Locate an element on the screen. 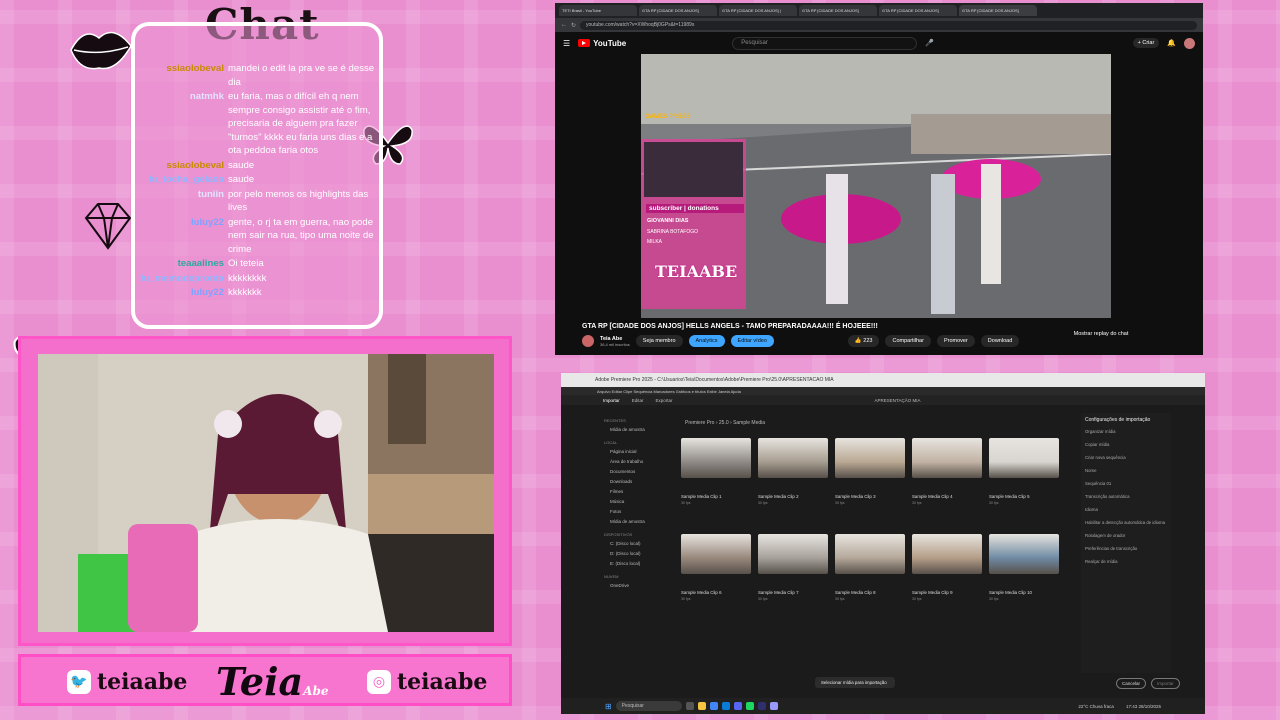  edge-icon is located at coordinates (725, 706).